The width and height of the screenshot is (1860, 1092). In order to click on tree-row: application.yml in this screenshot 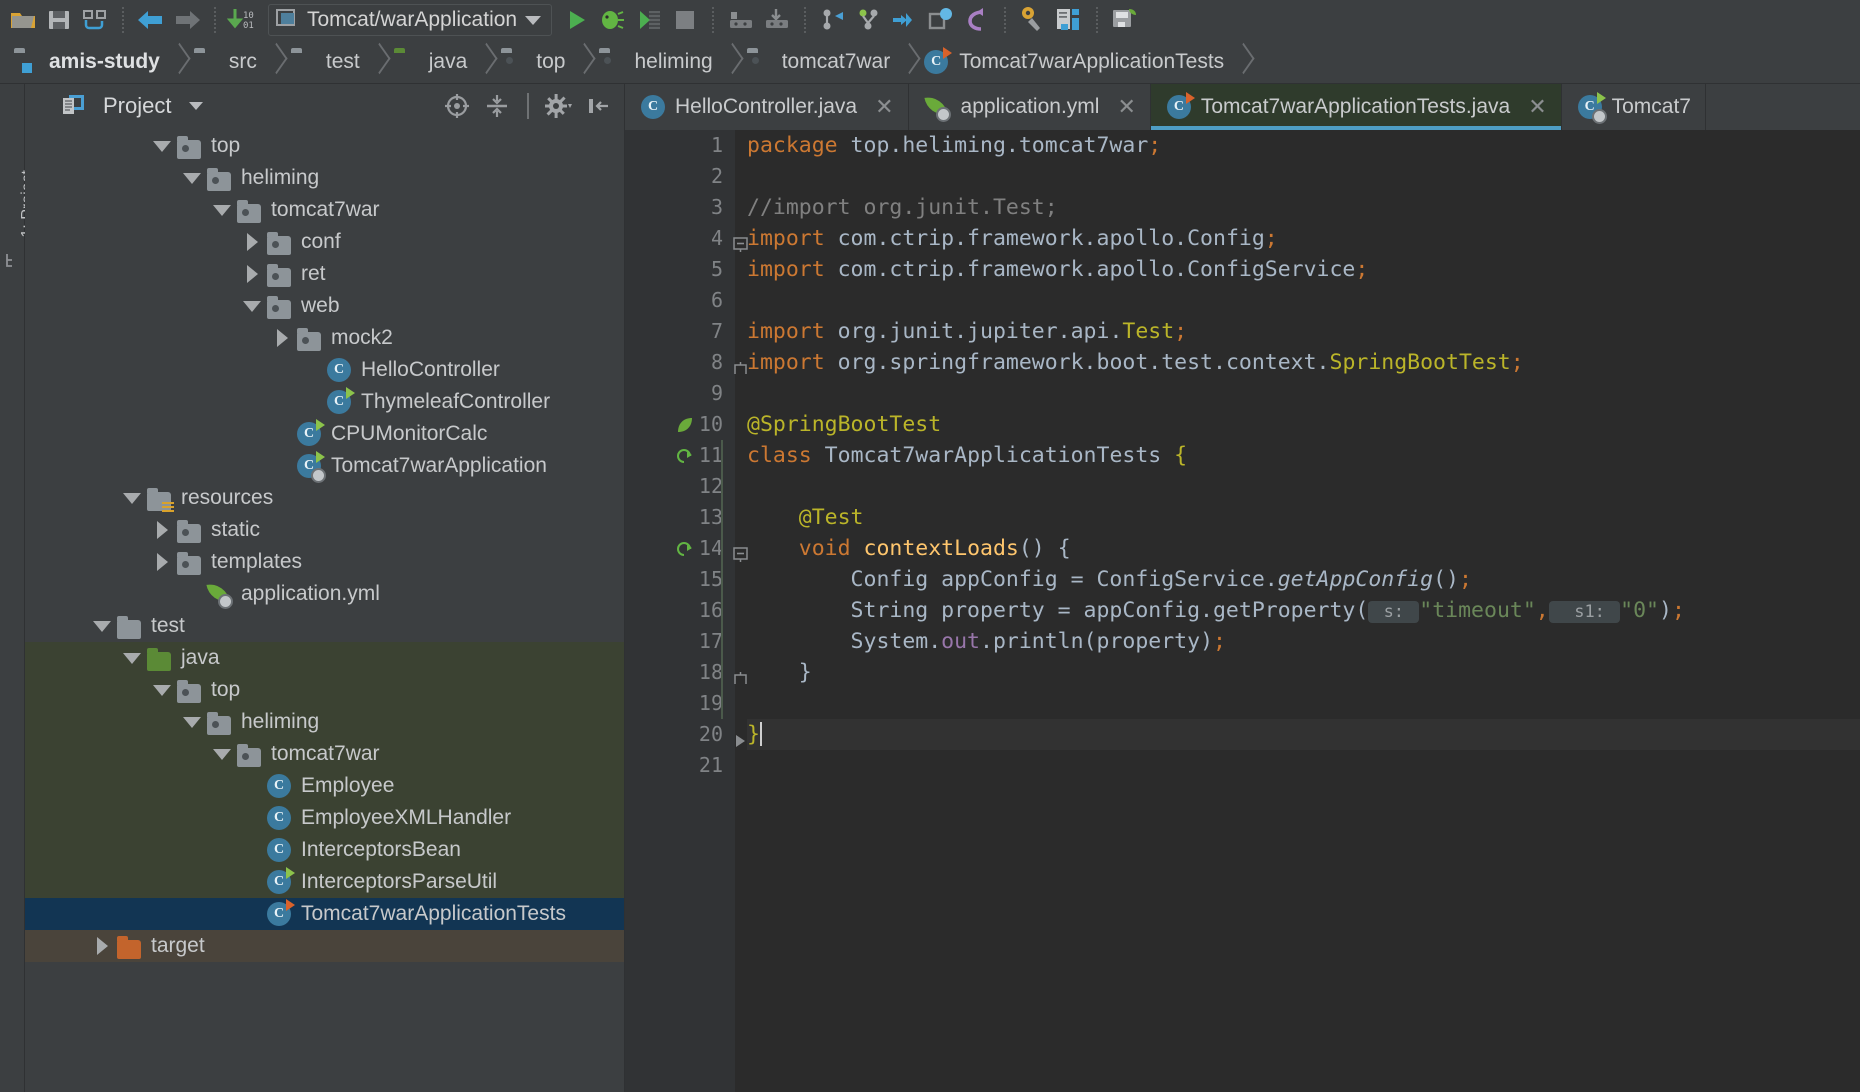, I will do `click(324, 594)`.